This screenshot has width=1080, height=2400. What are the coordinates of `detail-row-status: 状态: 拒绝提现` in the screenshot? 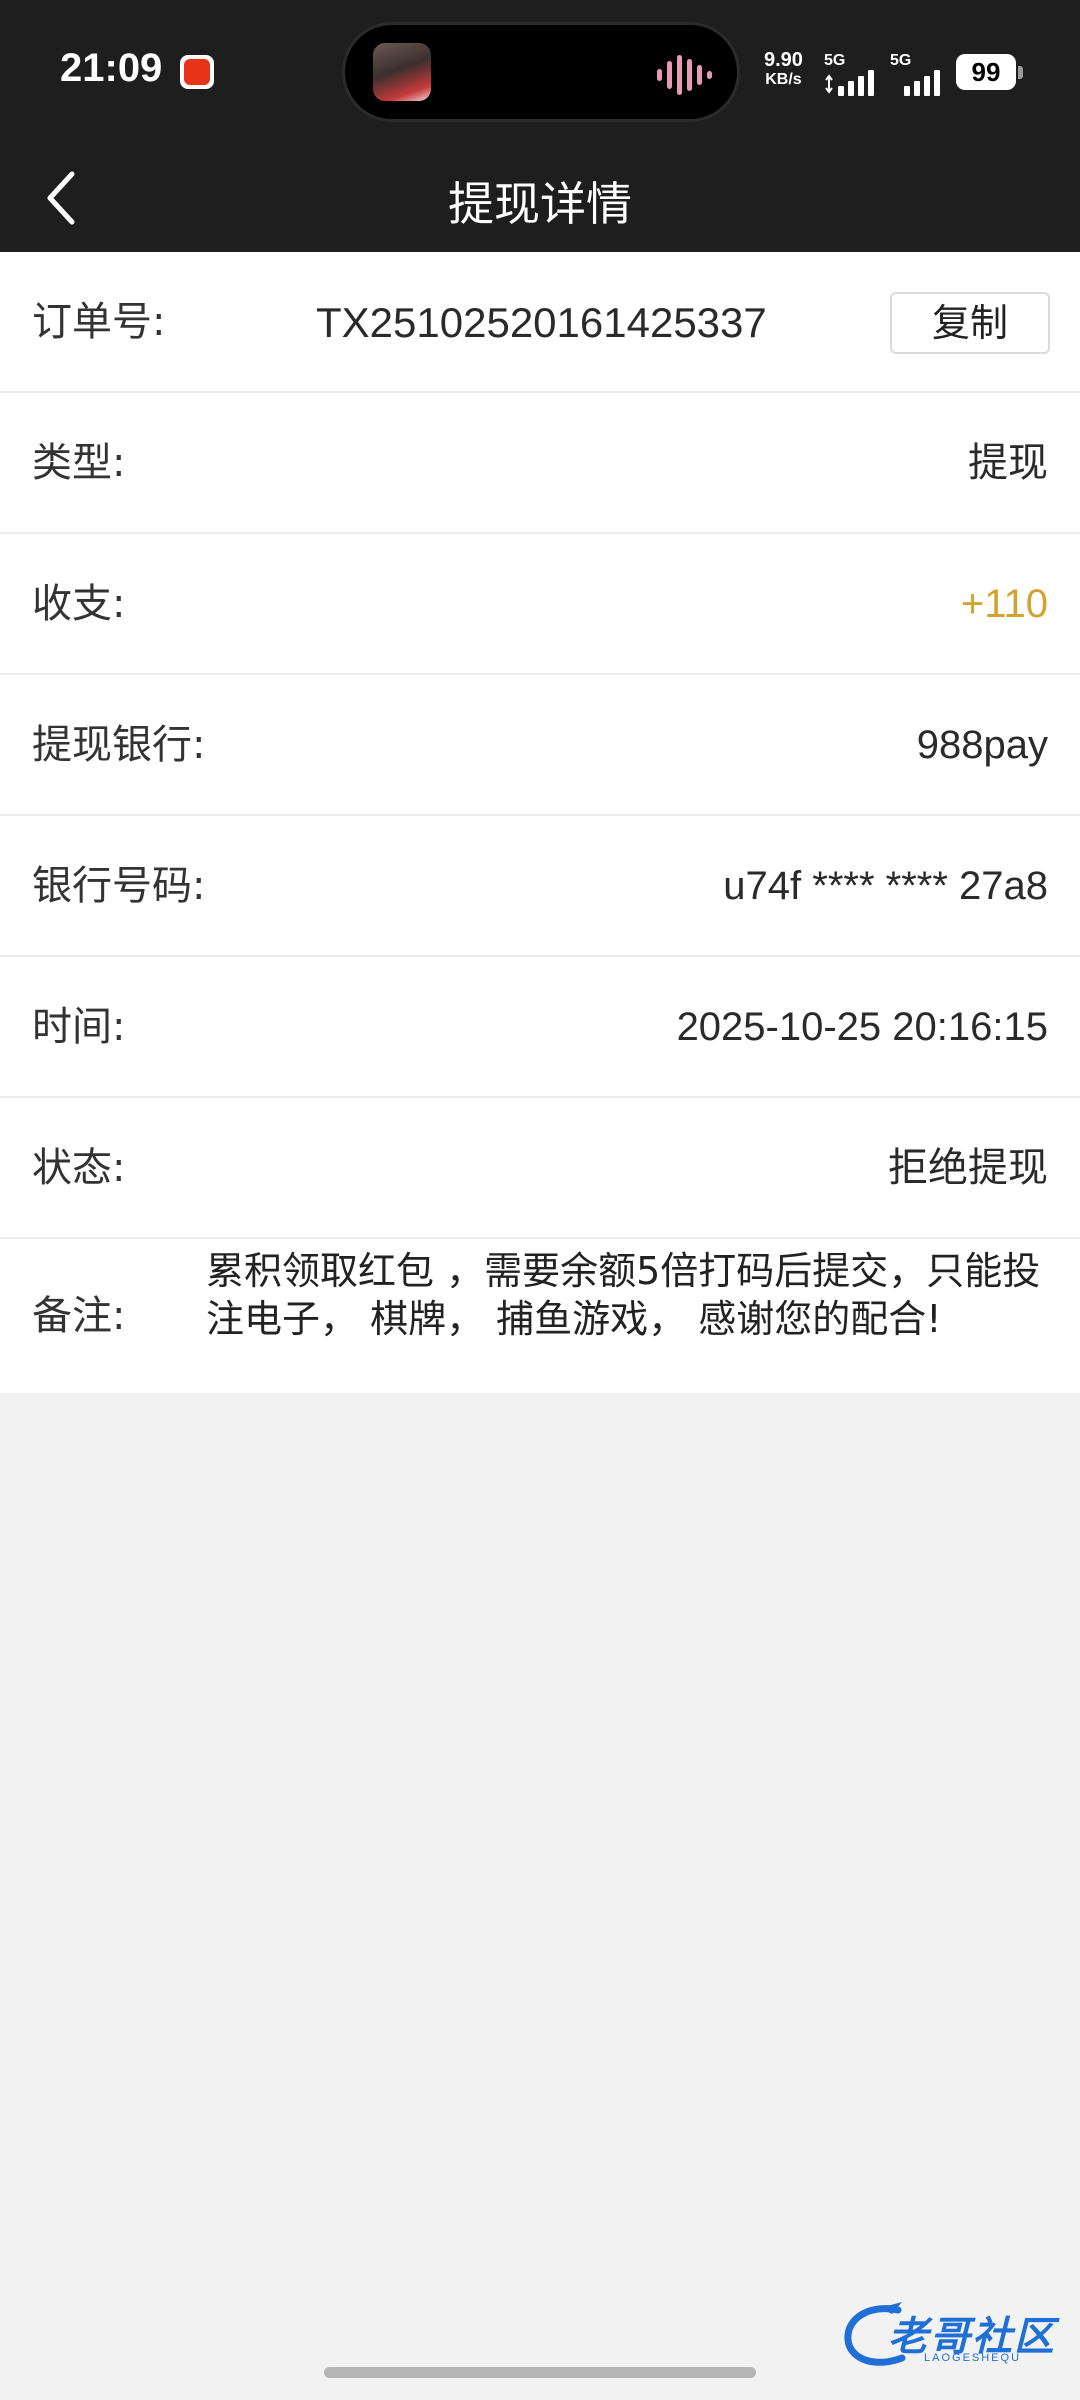 It's located at (540, 1168).